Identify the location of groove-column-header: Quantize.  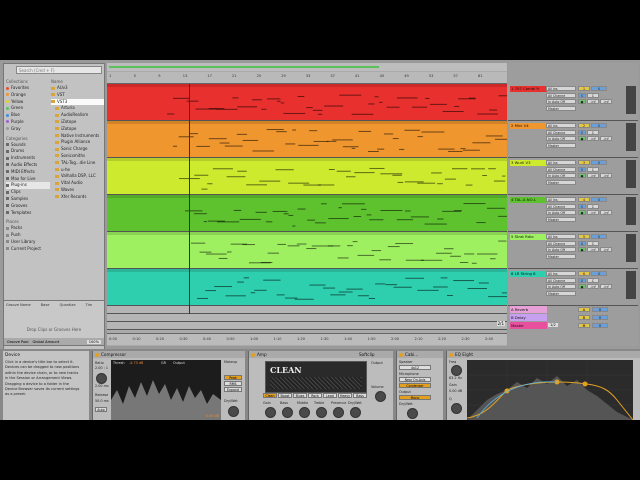
(67, 305).